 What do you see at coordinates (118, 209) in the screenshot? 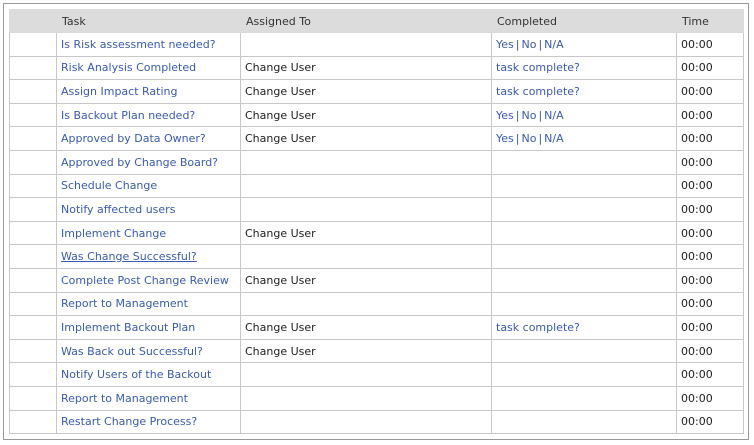
I see `task-link: Notify affected users` at bounding box center [118, 209].